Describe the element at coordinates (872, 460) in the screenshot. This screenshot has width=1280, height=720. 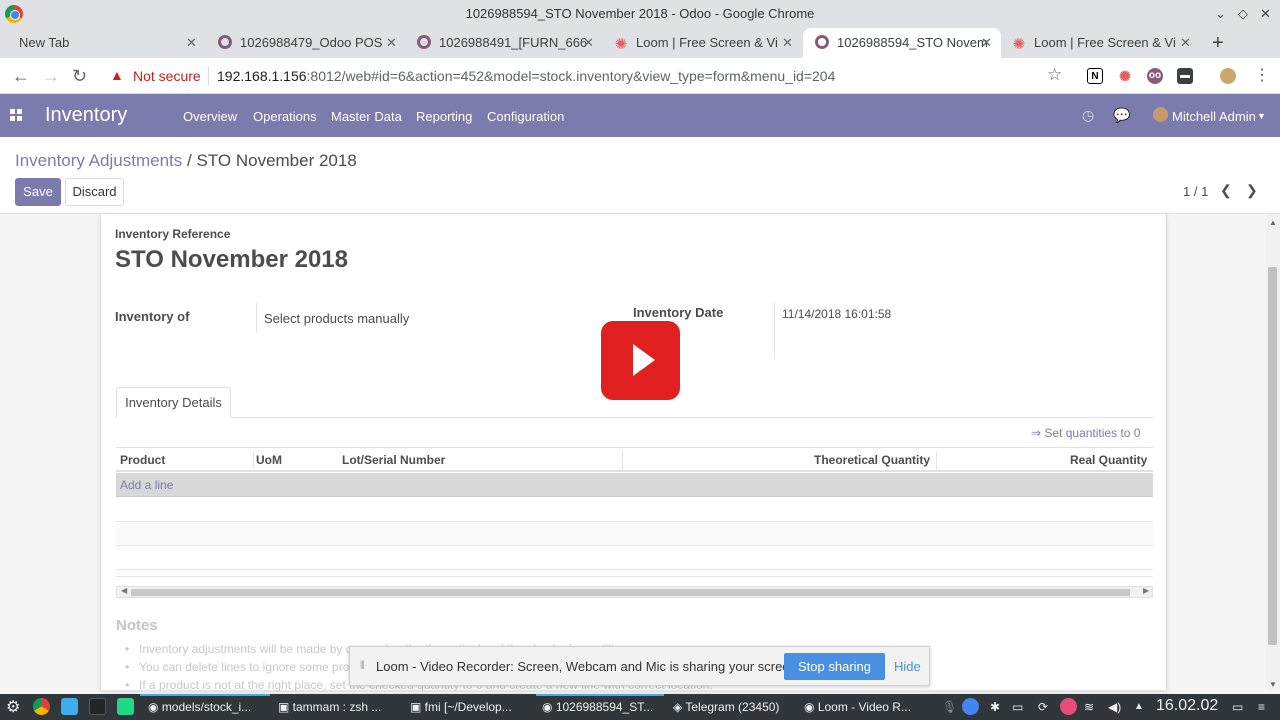
I see `col-theoretical-qty: Theoretical Quantity` at that location.